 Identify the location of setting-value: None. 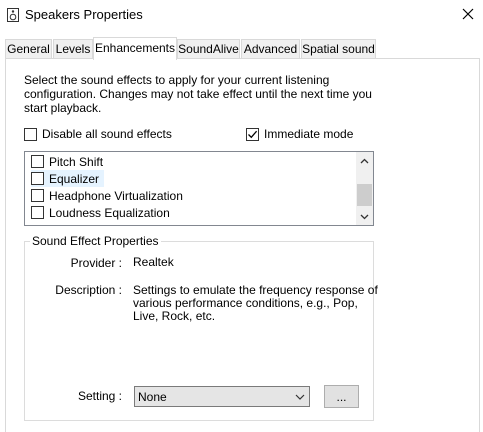
(152, 396).